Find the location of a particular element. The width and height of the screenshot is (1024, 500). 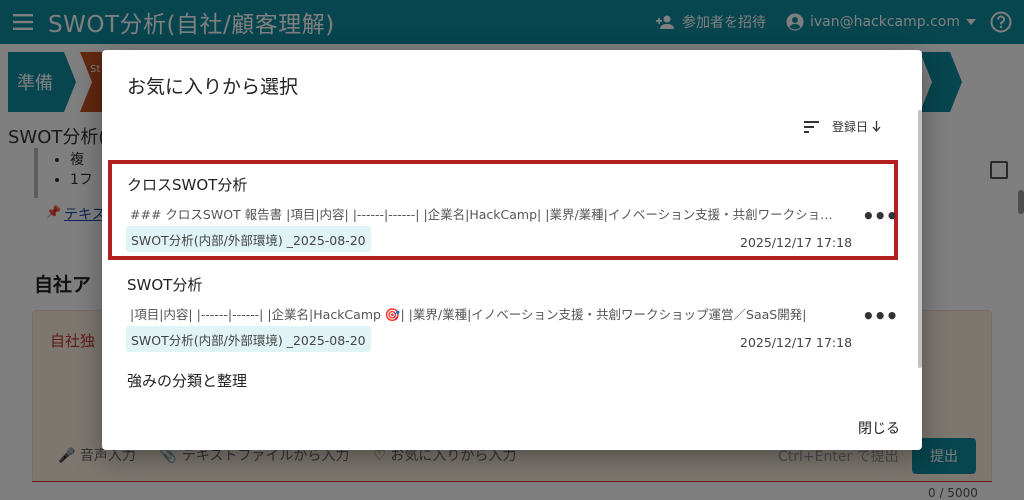

close-button: 閉じる is located at coordinates (879, 428).